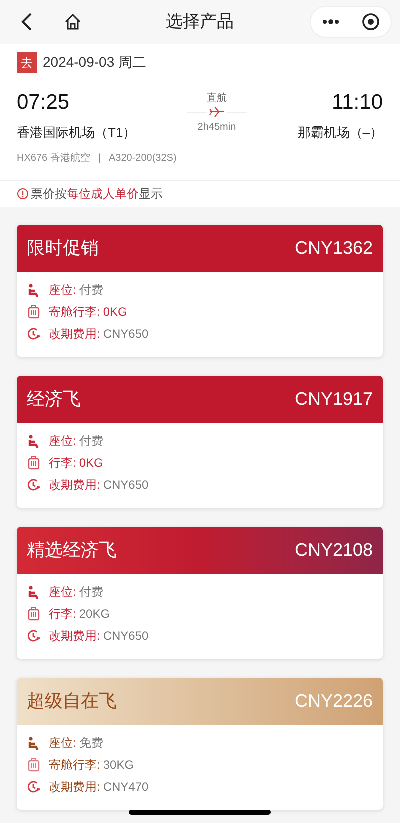  Describe the element at coordinates (126, 787) in the screenshot. I see `feature-value: CNY470` at that location.